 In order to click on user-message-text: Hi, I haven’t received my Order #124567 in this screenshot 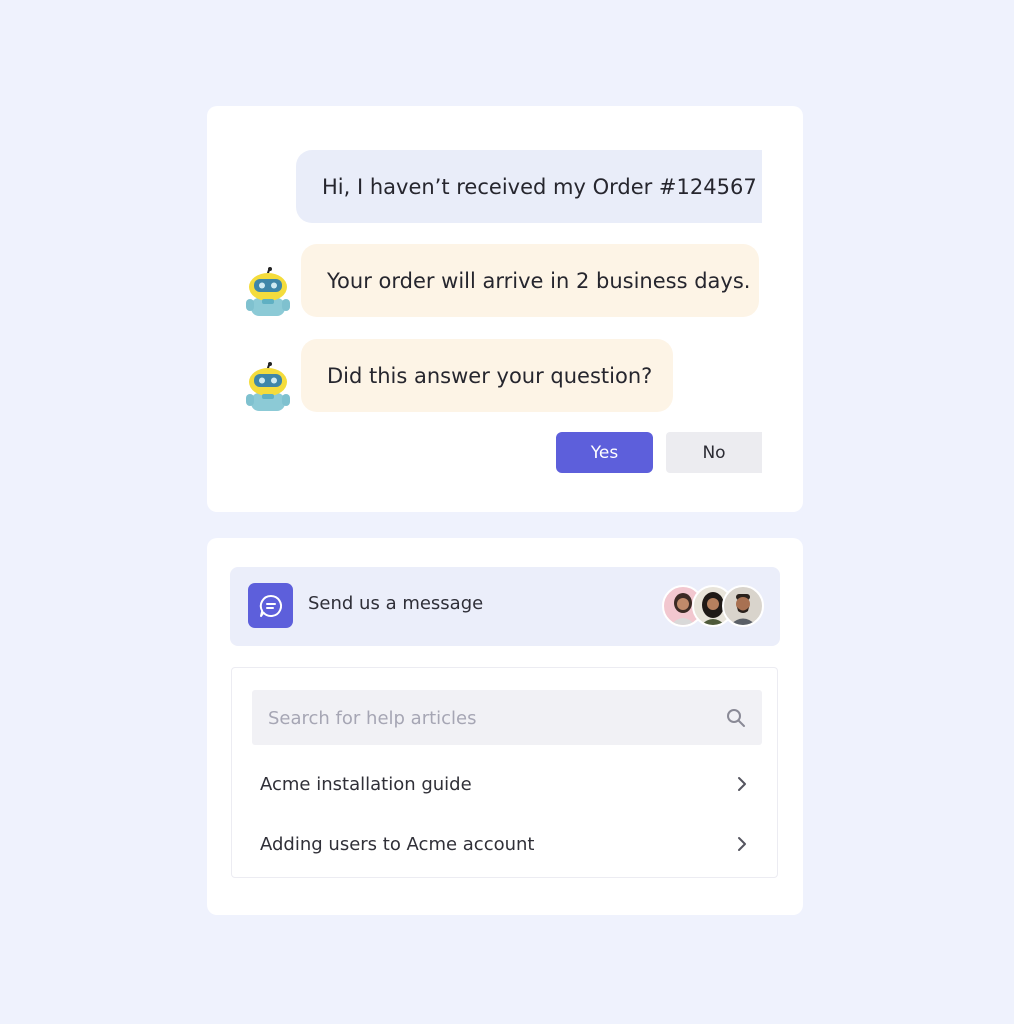, I will do `click(539, 186)`.